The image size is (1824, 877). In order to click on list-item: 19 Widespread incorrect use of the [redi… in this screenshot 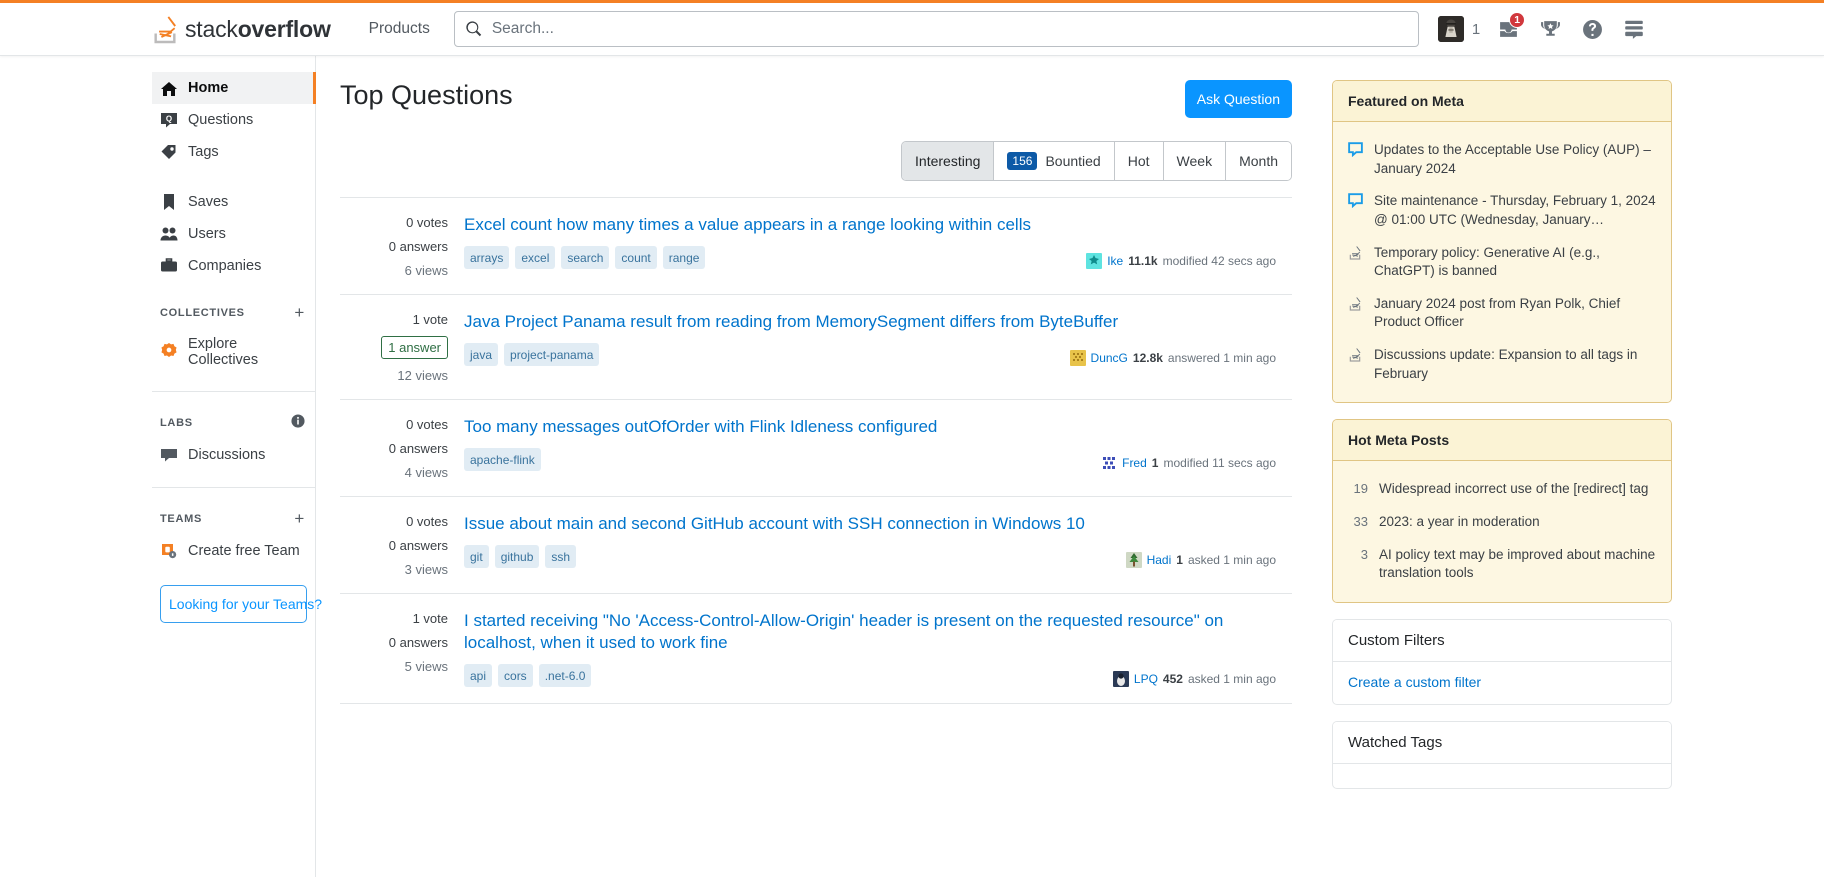, I will do `click(1502, 489)`.